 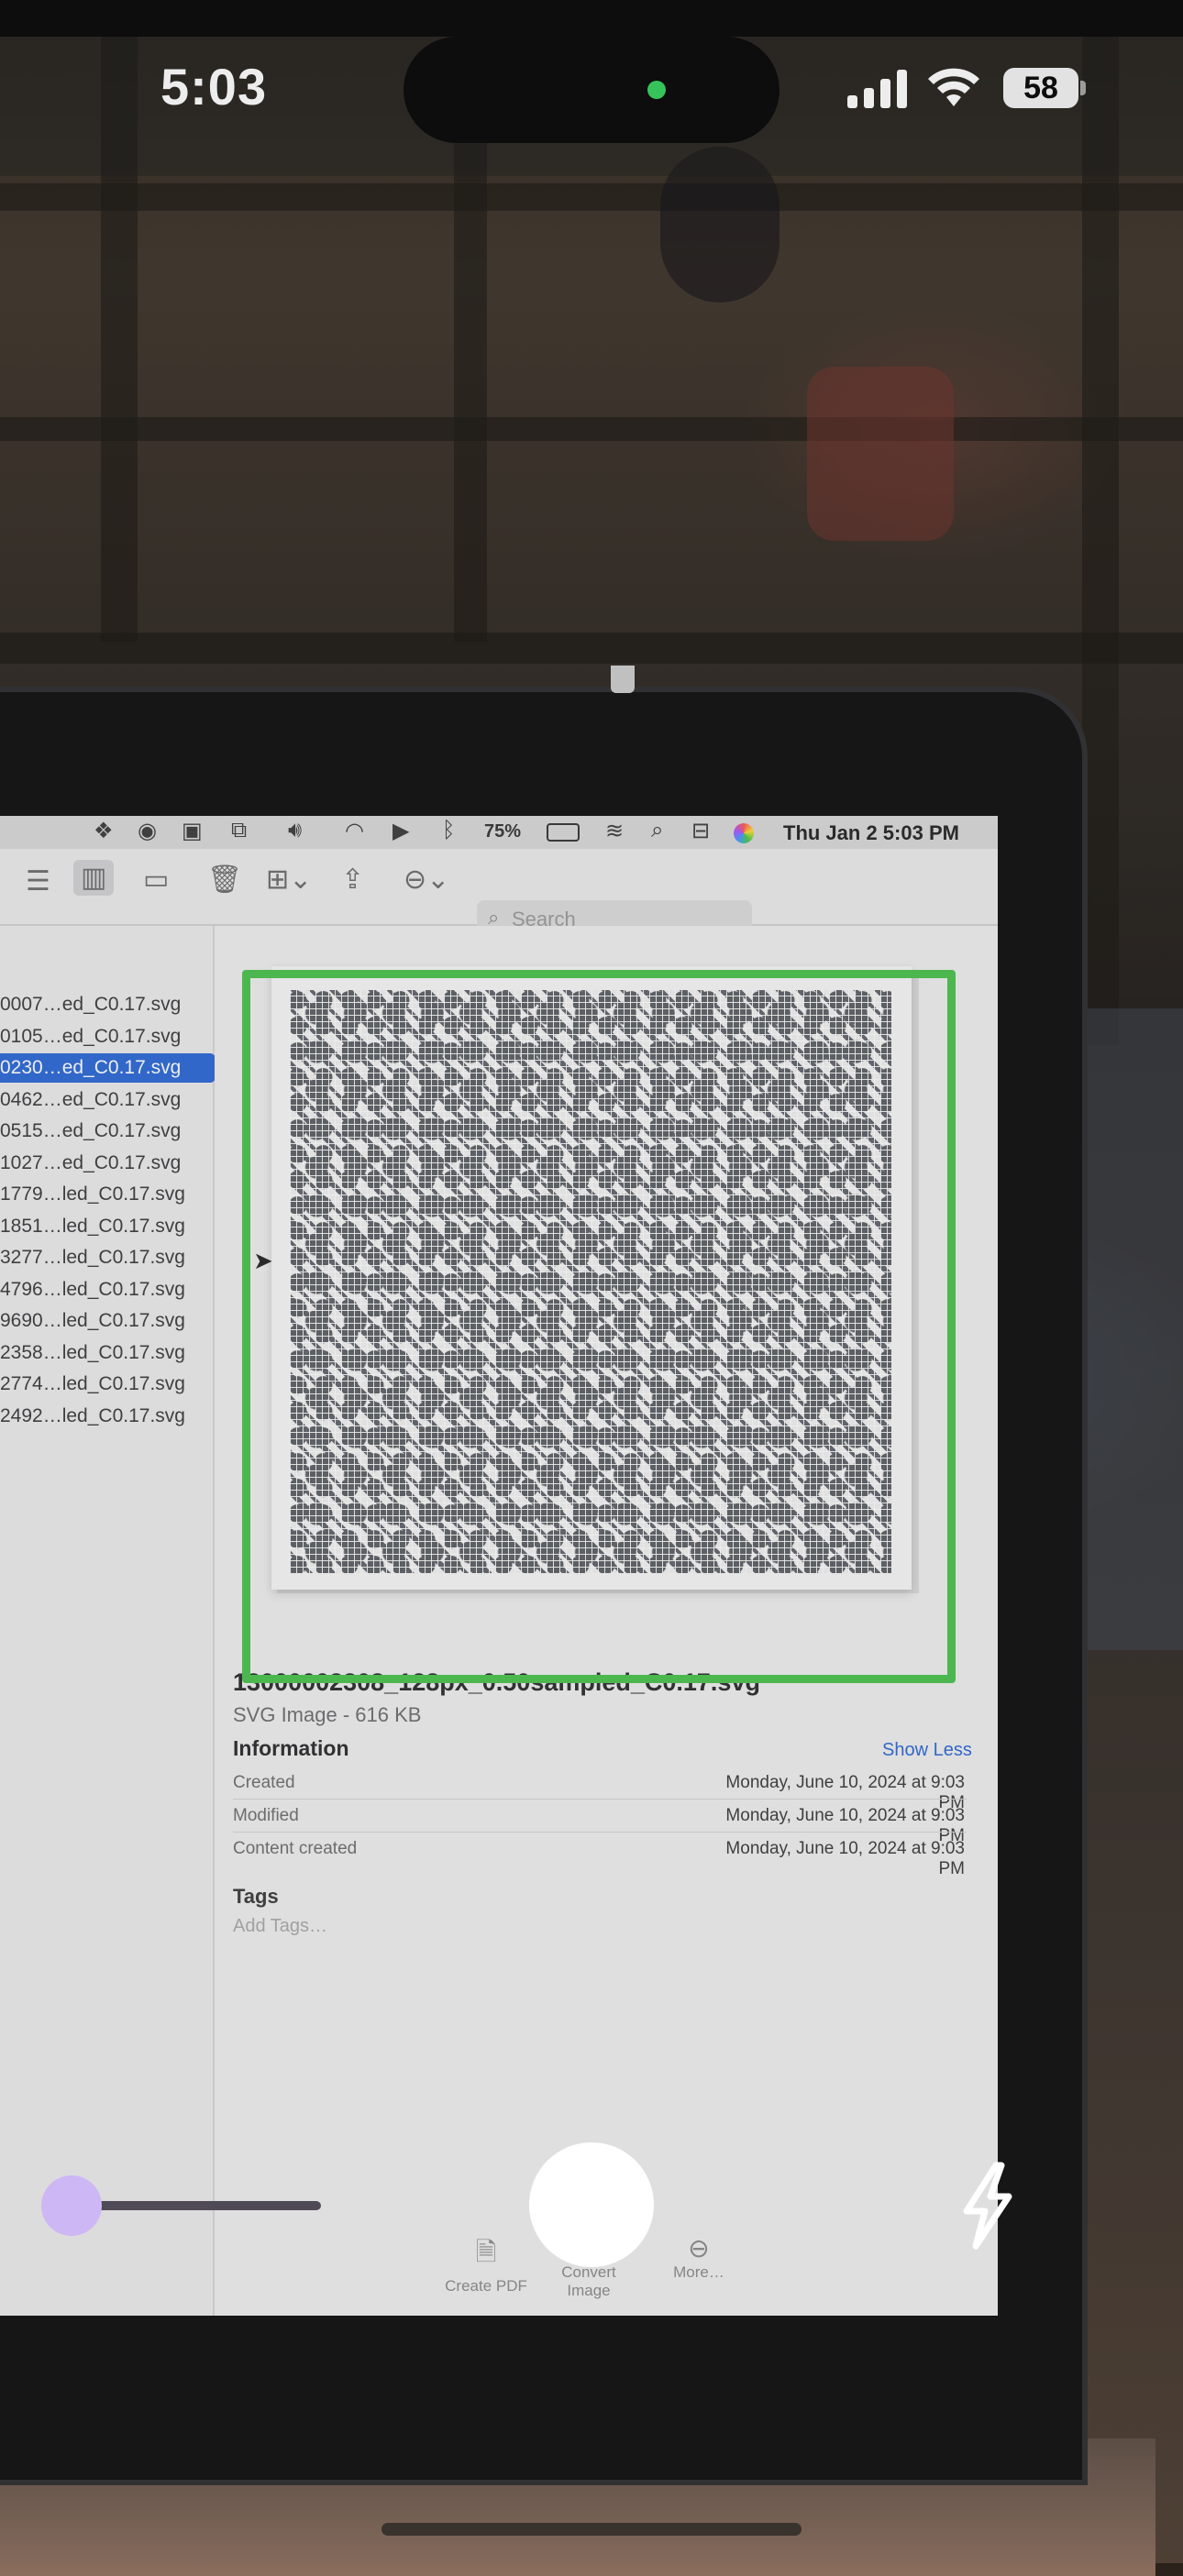 What do you see at coordinates (591, 2204) in the screenshot?
I see `shutter-button` at bounding box center [591, 2204].